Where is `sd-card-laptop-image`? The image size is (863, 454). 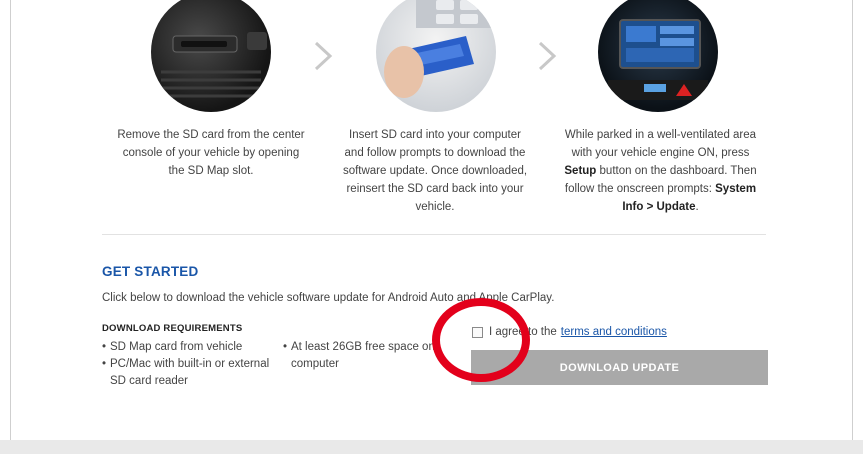
sd-card-laptop-image is located at coordinates (436, 56).